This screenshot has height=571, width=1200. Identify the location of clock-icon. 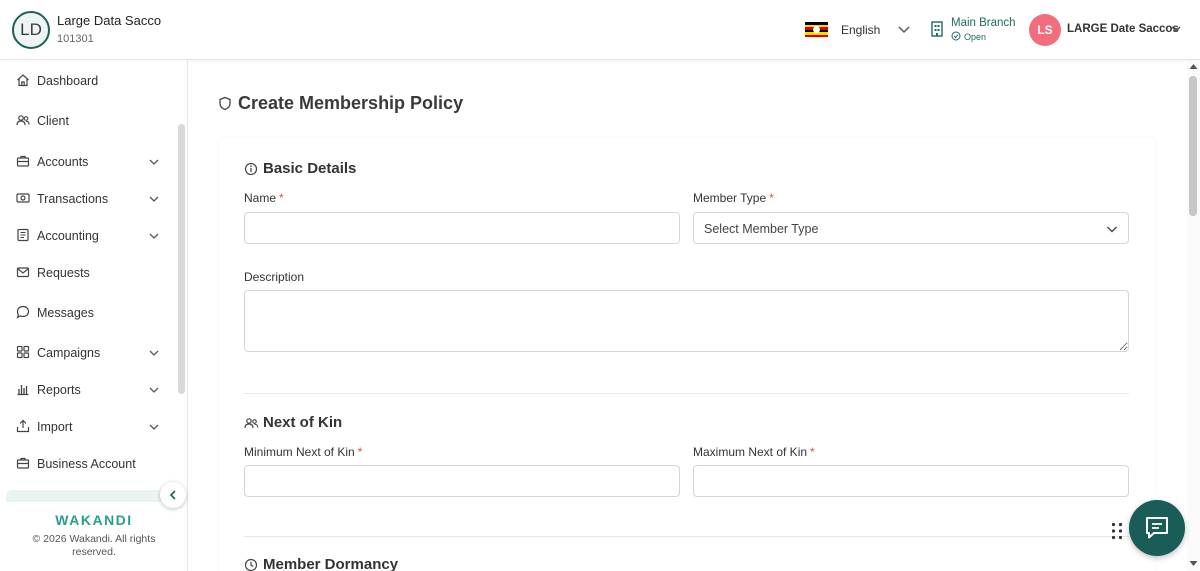
(251, 564).